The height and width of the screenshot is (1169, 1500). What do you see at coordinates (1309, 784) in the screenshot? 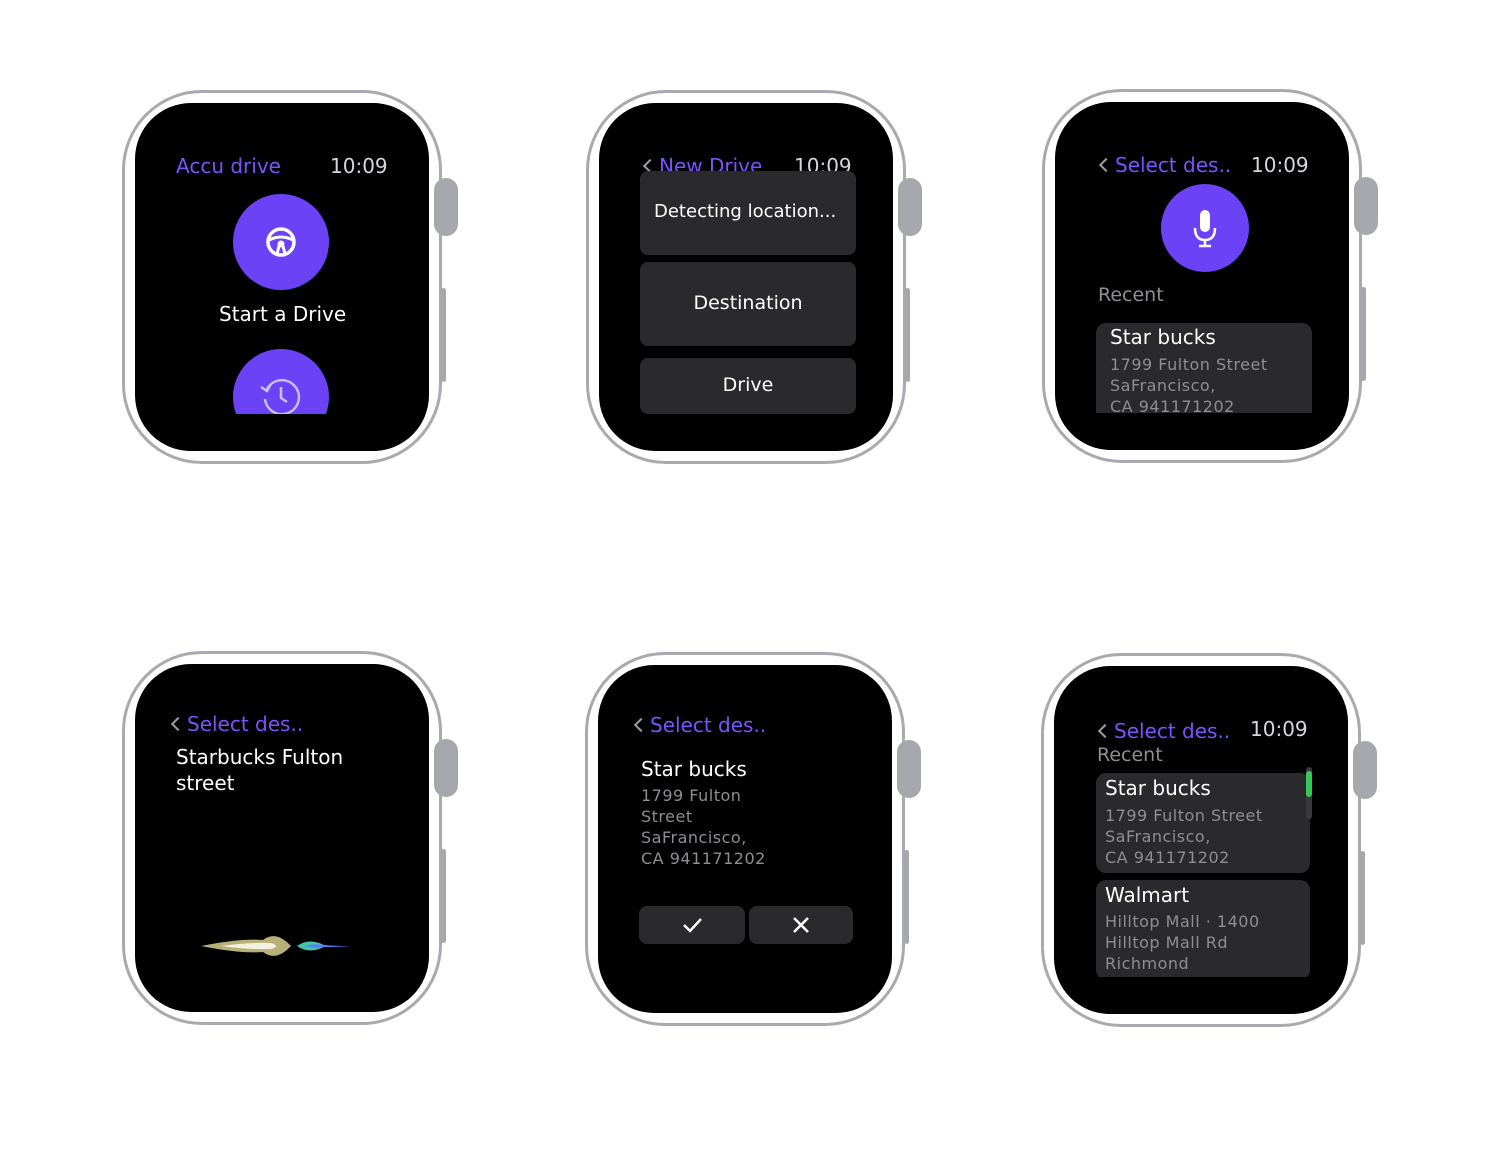
I see `scroll-indicator` at bounding box center [1309, 784].